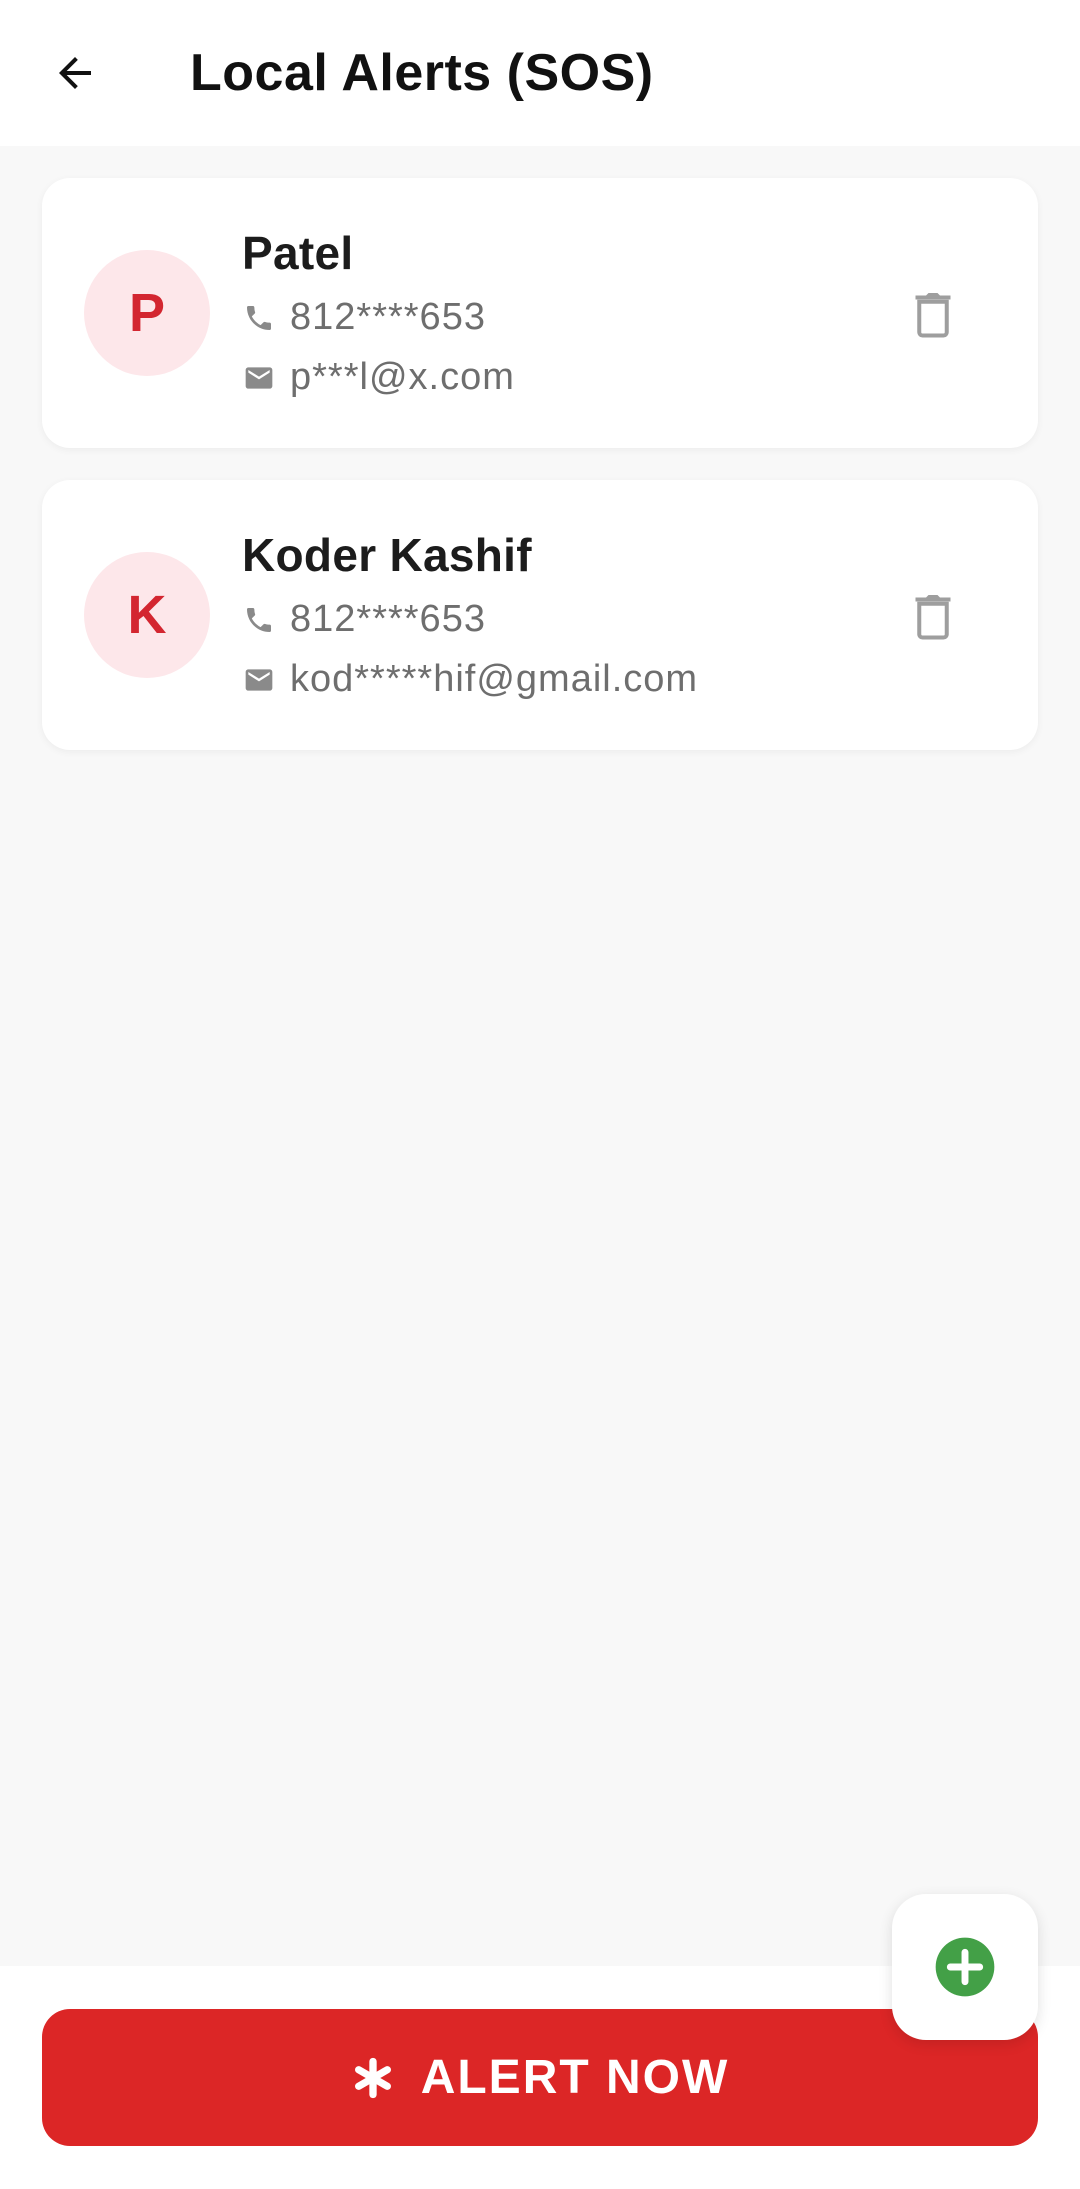 This screenshot has height=2189, width=1080. Describe the element at coordinates (298, 253) in the screenshot. I see `contact-name: Patel` at that location.